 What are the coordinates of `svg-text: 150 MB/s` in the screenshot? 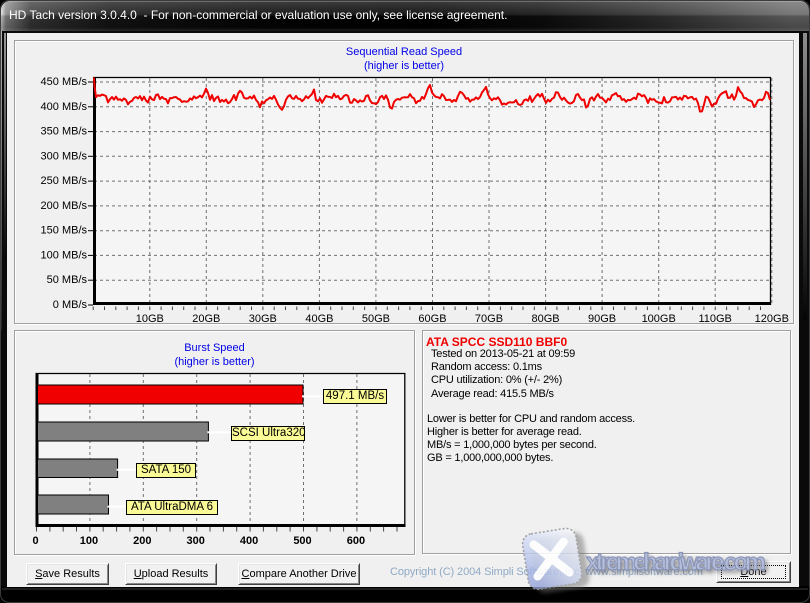 It's located at (64, 231).